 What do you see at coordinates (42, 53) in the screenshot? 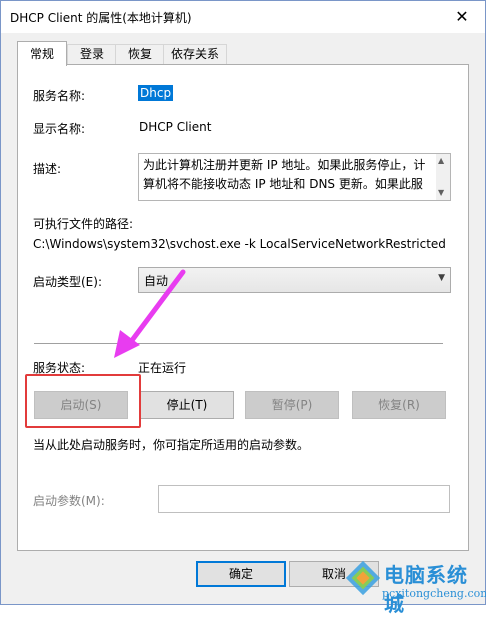
I see `tab-general: 常规` at bounding box center [42, 53].